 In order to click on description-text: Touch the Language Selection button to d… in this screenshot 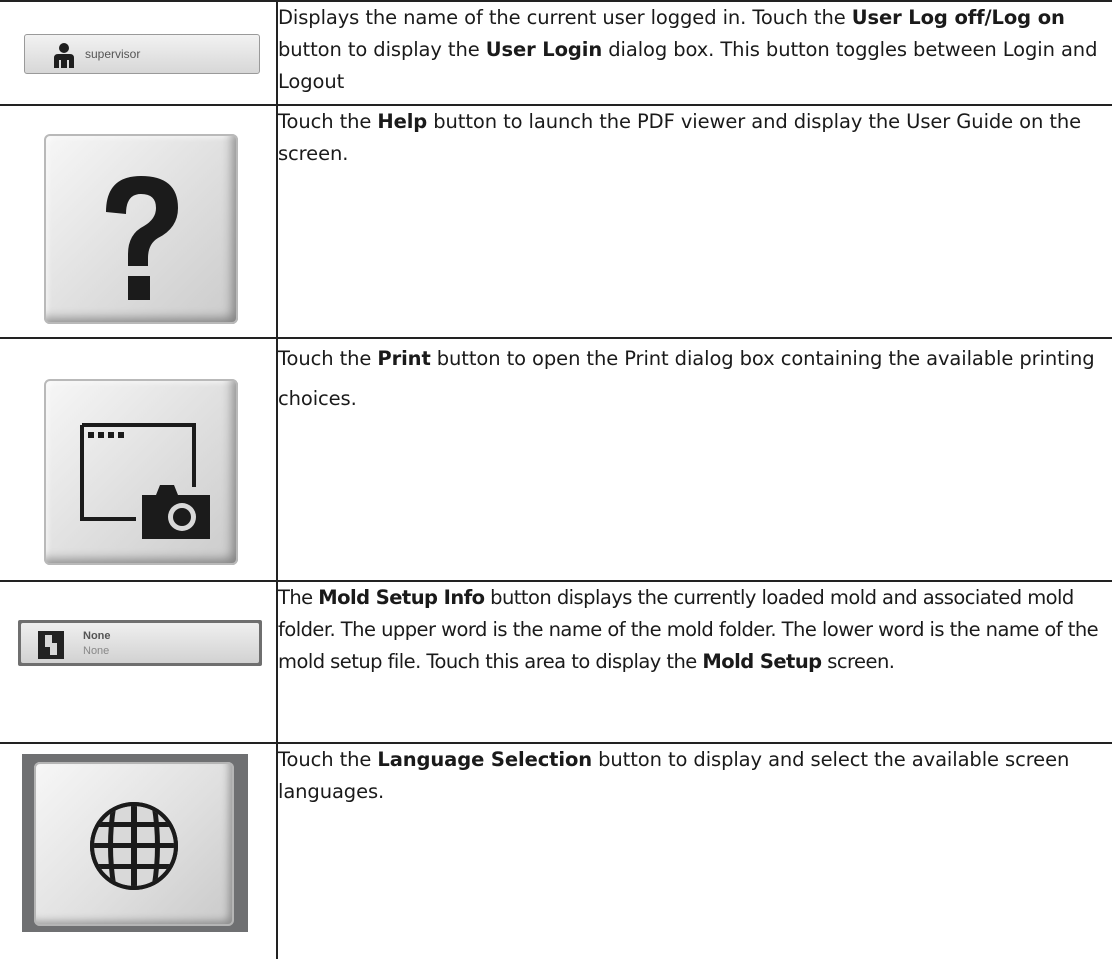, I will do `click(674, 775)`.